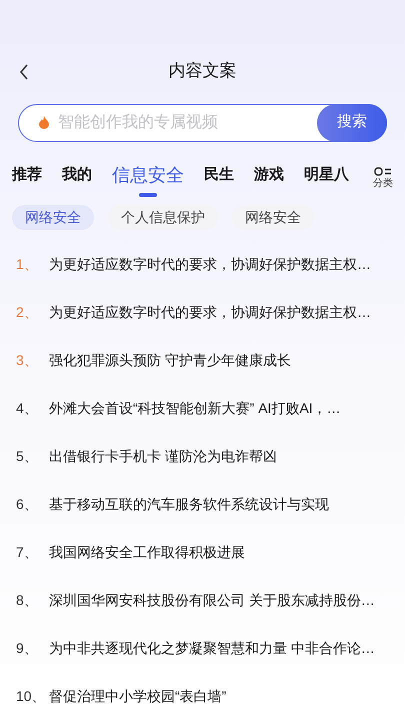 The width and height of the screenshot is (405, 720). I want to click on back-icon, so click(24, 72).